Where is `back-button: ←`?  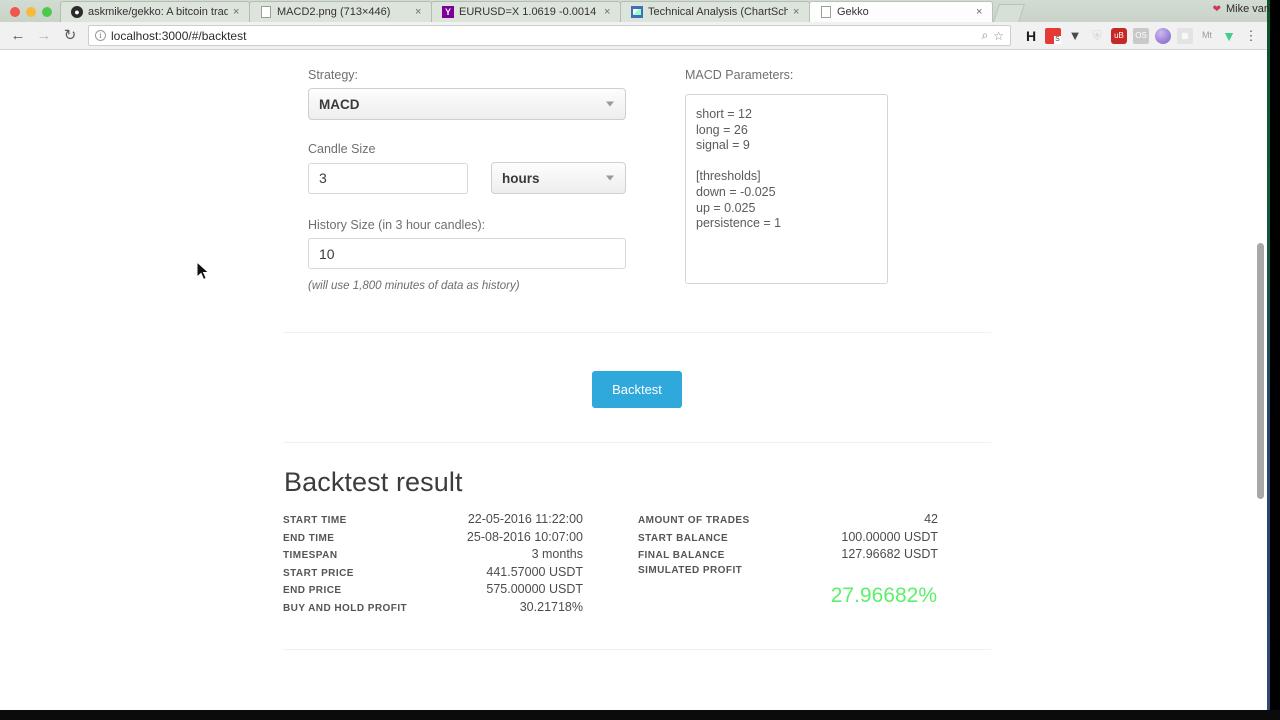
back-button: ← is located at coordinates (18, 36).